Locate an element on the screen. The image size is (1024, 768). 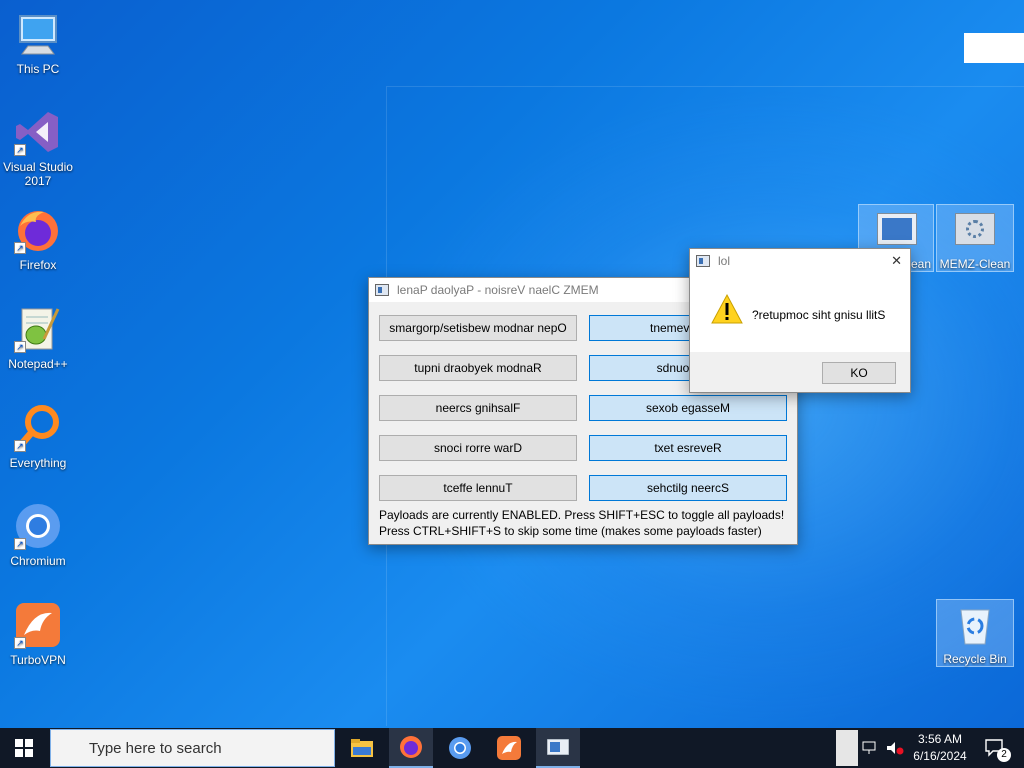
desktop-icon-label: This PC is located at coordinates (38, 69).